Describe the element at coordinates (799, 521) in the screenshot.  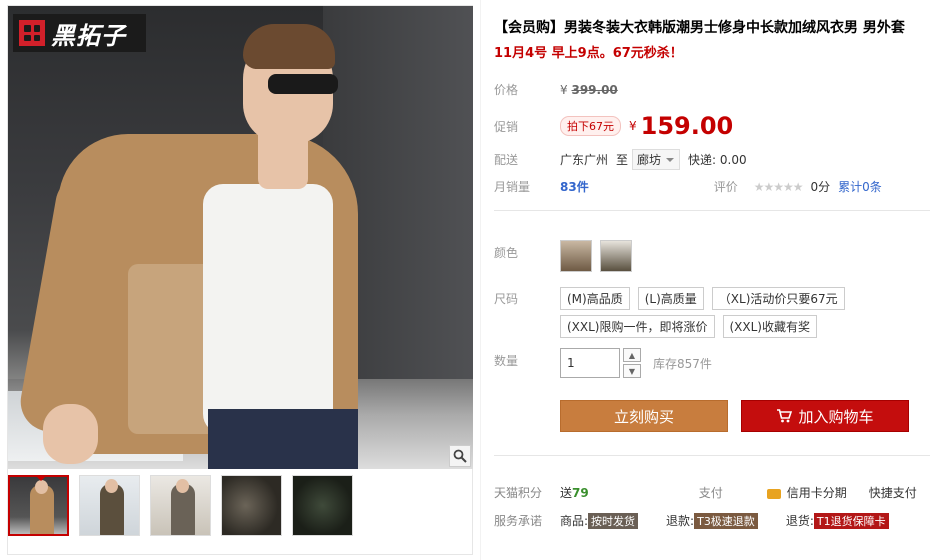
I see `return-prefix: 退货:` at that location.